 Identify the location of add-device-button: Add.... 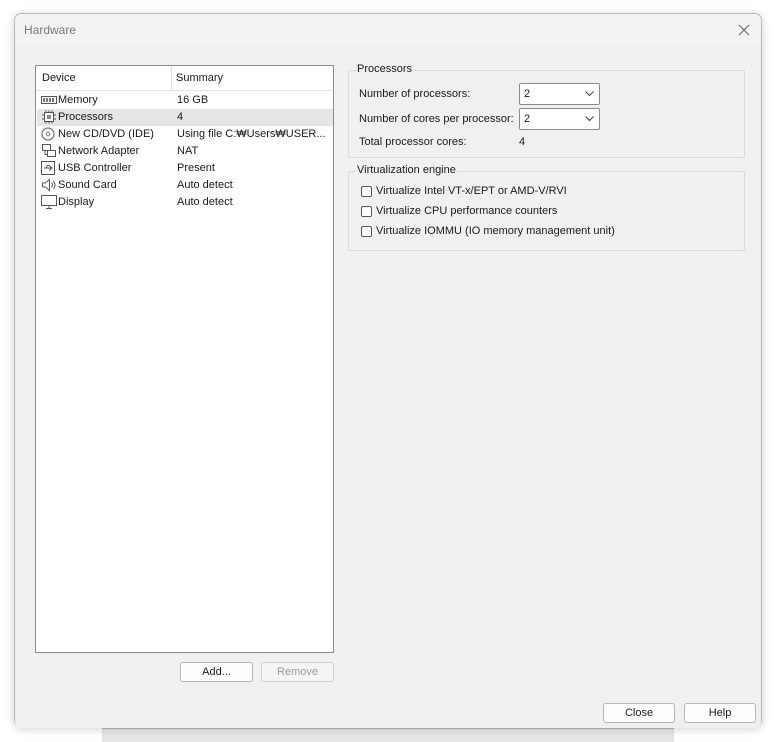
(216, 672).